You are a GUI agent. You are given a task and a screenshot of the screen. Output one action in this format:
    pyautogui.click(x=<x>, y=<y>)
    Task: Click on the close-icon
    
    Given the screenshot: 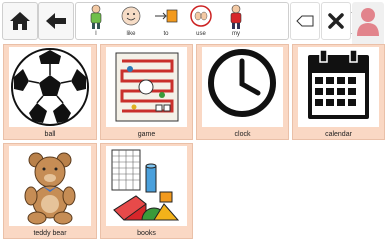 What is the action you would take?
    pyautogui.click(x=336, y=21)
    